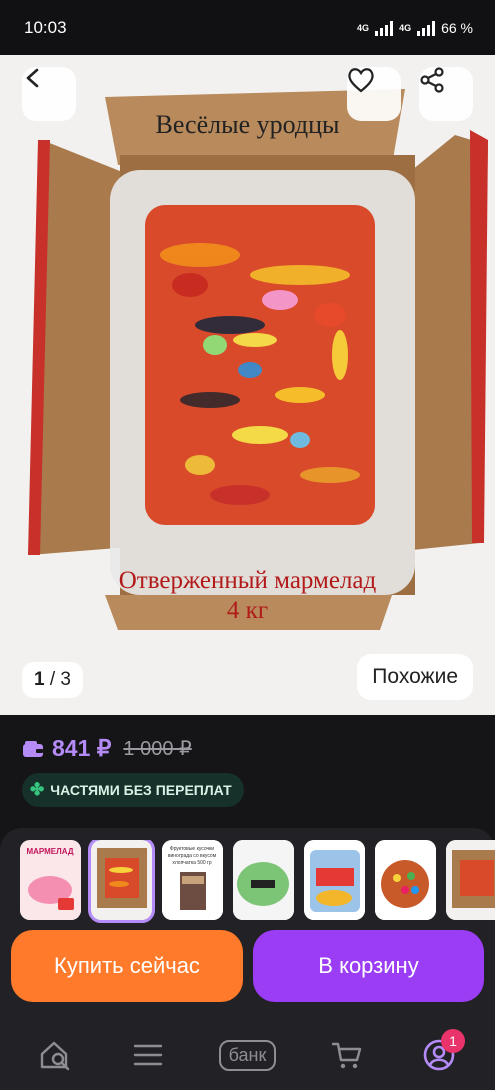 Image resolution: width=495 pixels, height=1090 pixels. I want to click on tab-cart, so click(347, 1055).